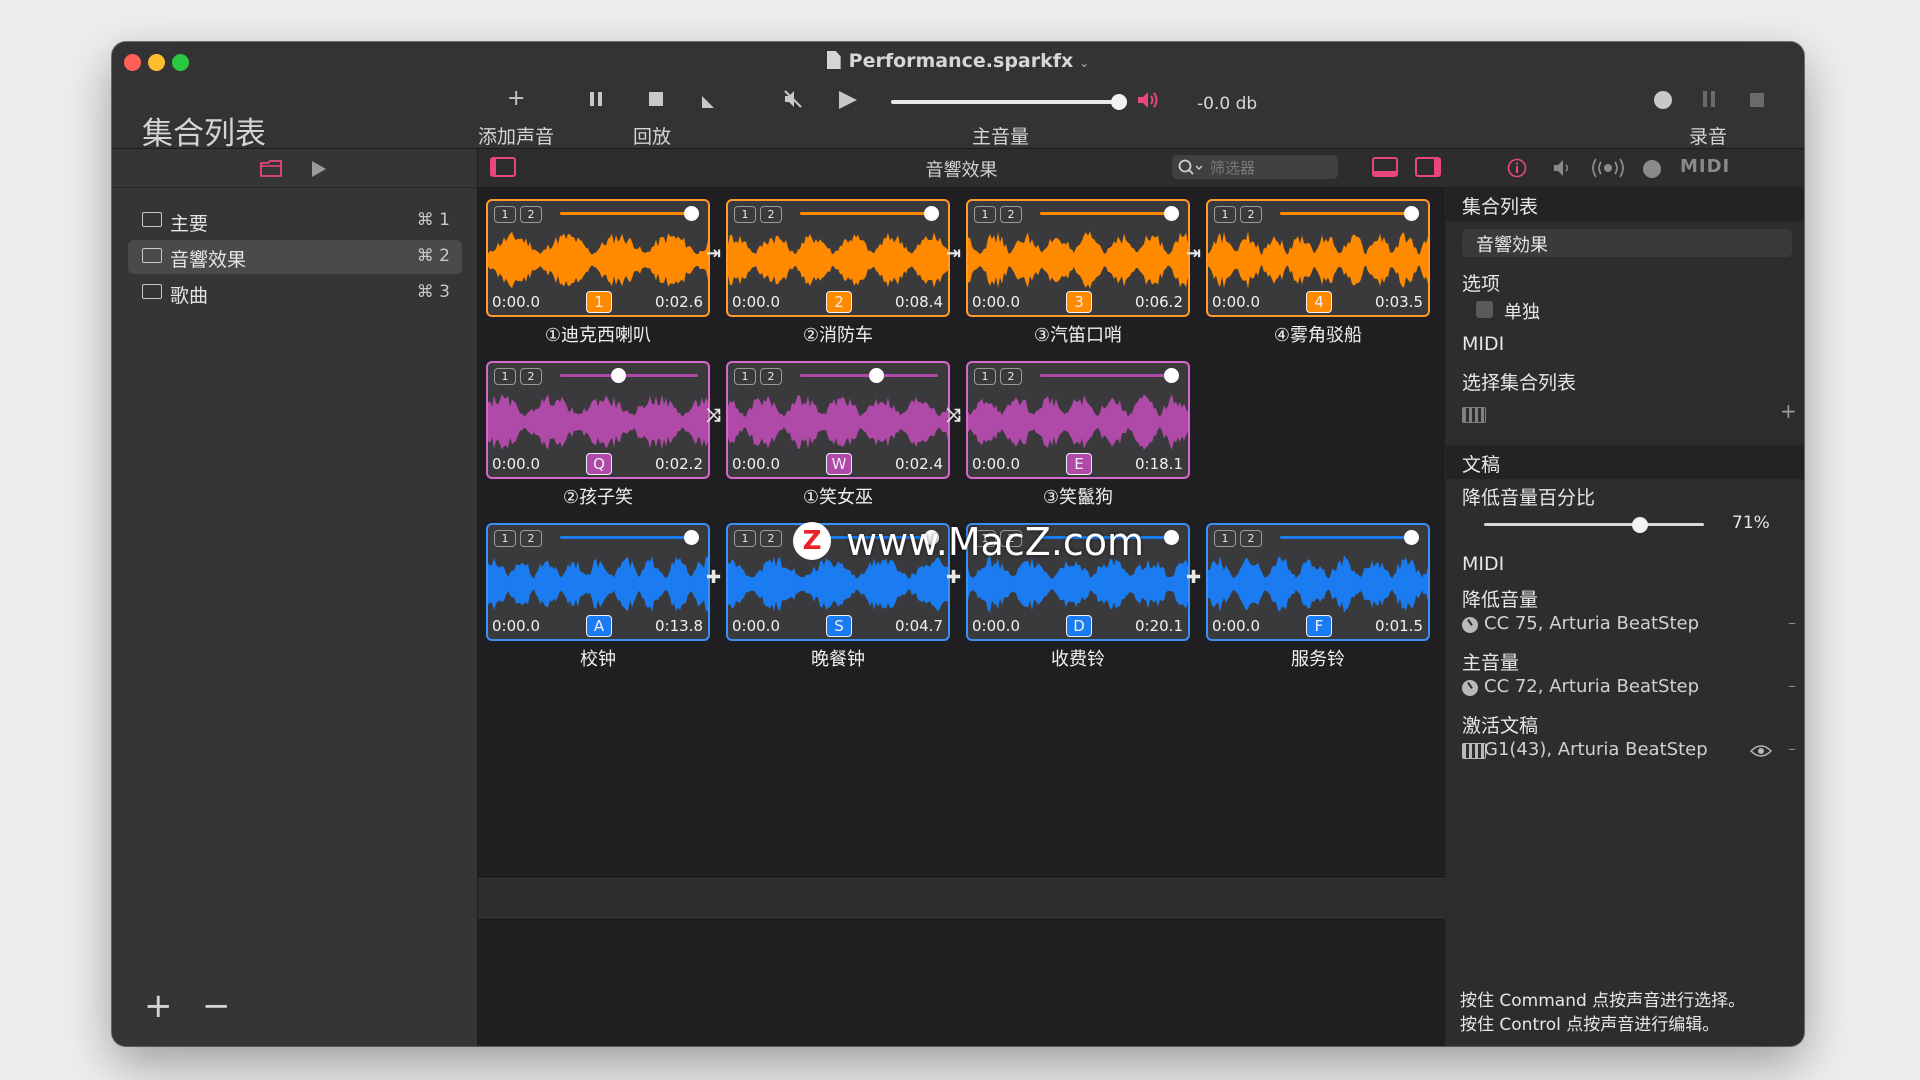  Describe the element at coordinates (295, 293) in the screenshot. I see `sidebar-item-songs: 歌曲 ⌘ 3` at that location.